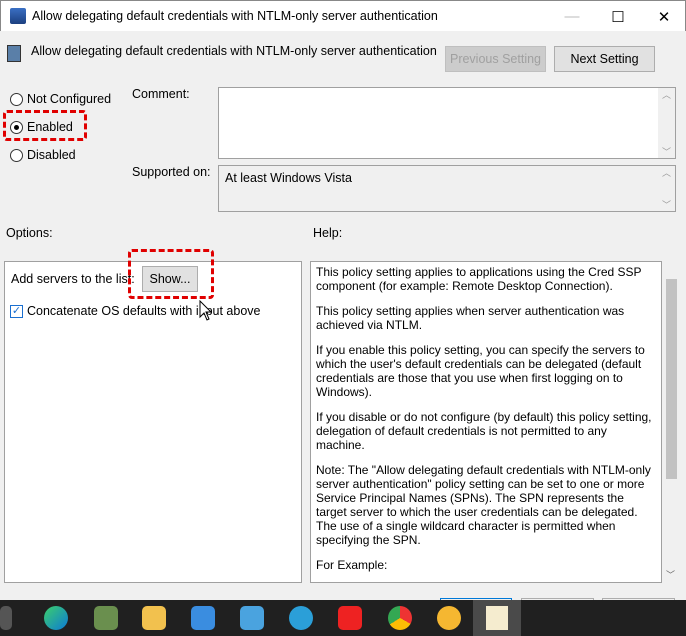  I want to click on notepad-icon, so click(497, 618).